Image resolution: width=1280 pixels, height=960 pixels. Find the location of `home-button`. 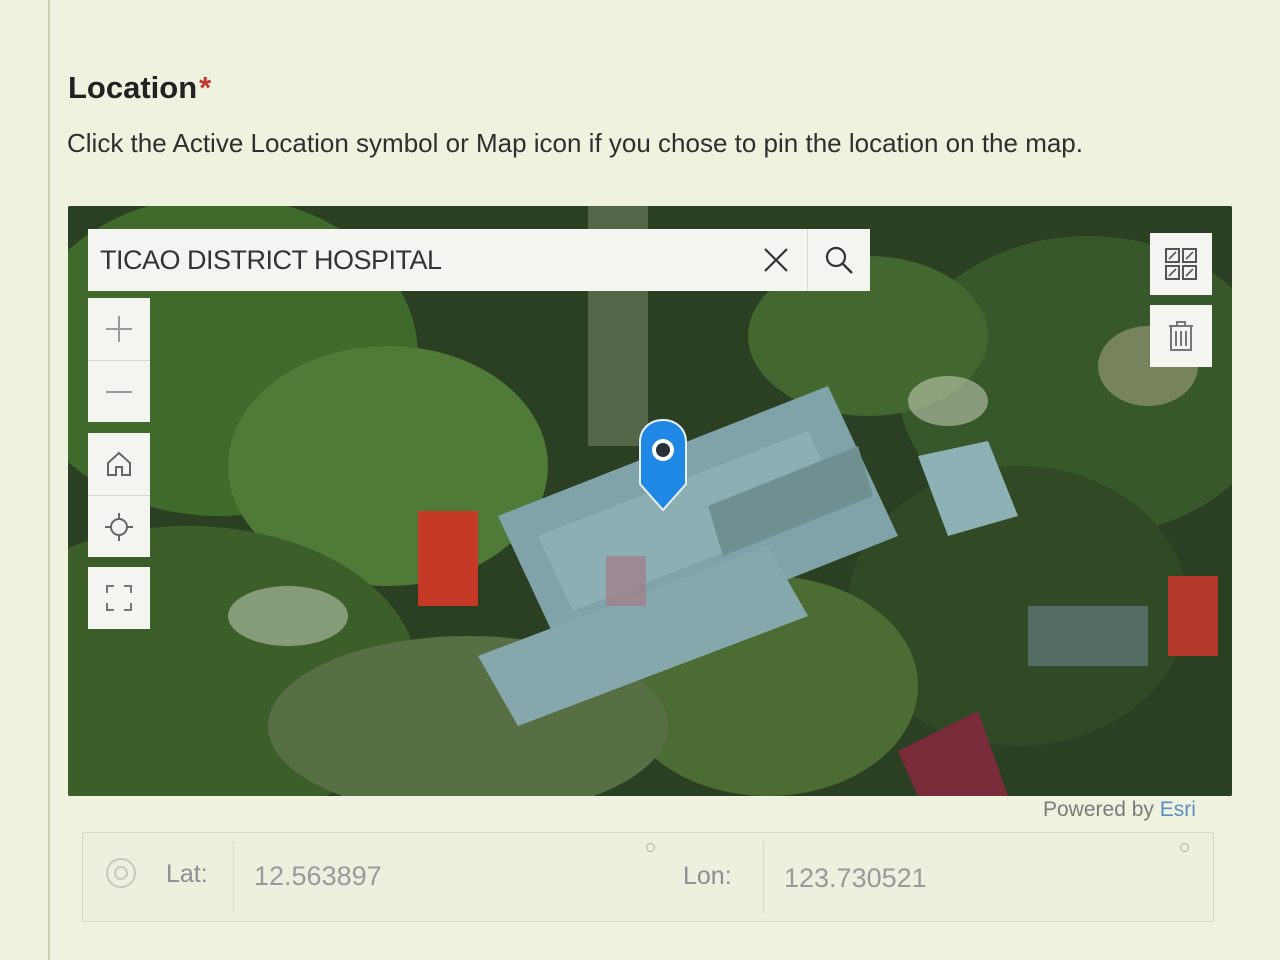

home-button is located at coordinates (119, 464).